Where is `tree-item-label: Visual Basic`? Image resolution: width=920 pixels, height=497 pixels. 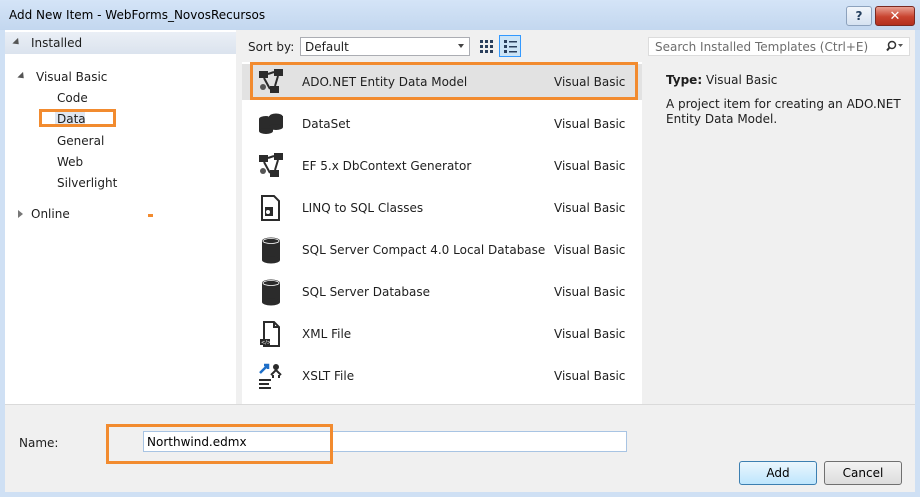
tree-item-label: Visual Basic is located at coordinates (72, 77).